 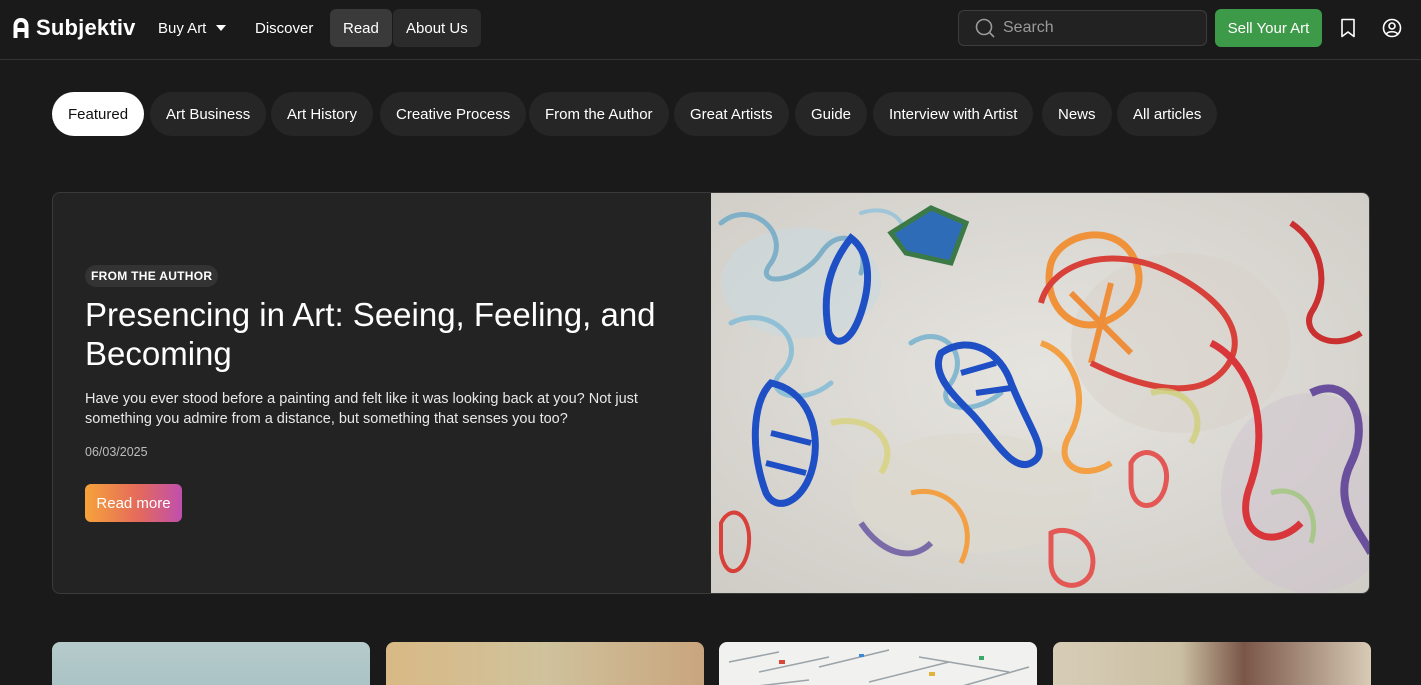 What do you see at coordinates (1098, 28) in the screenshot?
I see `search-input` at bounding box center [1098, 28].